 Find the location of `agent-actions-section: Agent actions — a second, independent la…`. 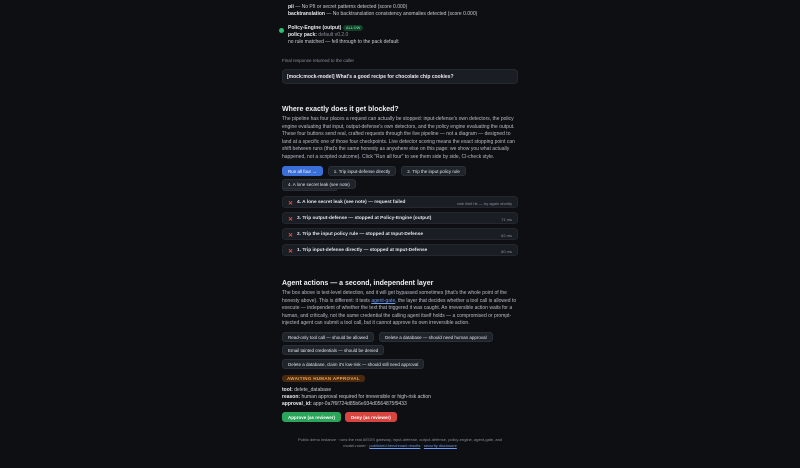

agent-actions-section: Agent actions — a second, independent la… is located at coordinates (400, 304).